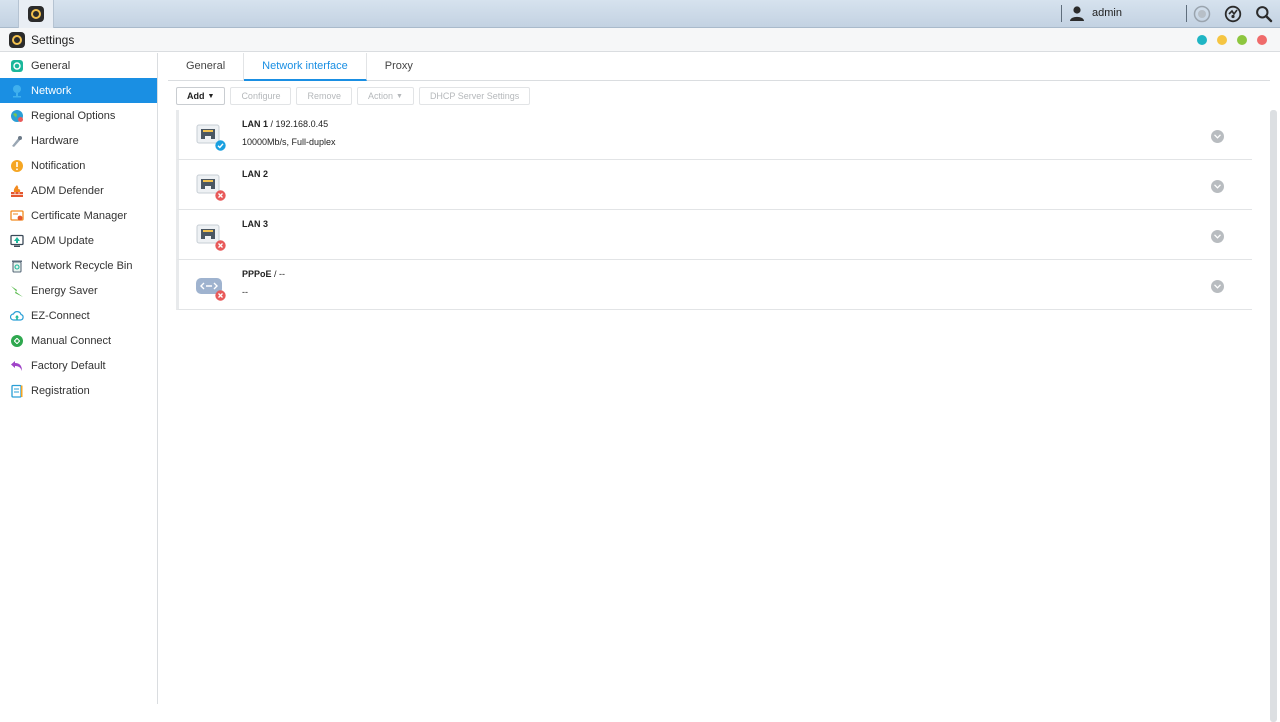 Image resolution: width=1280 pixels, height=722 pixels. Describe the element at coordinates (68, 365) in the screenshot. I see `sidebar-item-label: Factory Default` at that location.